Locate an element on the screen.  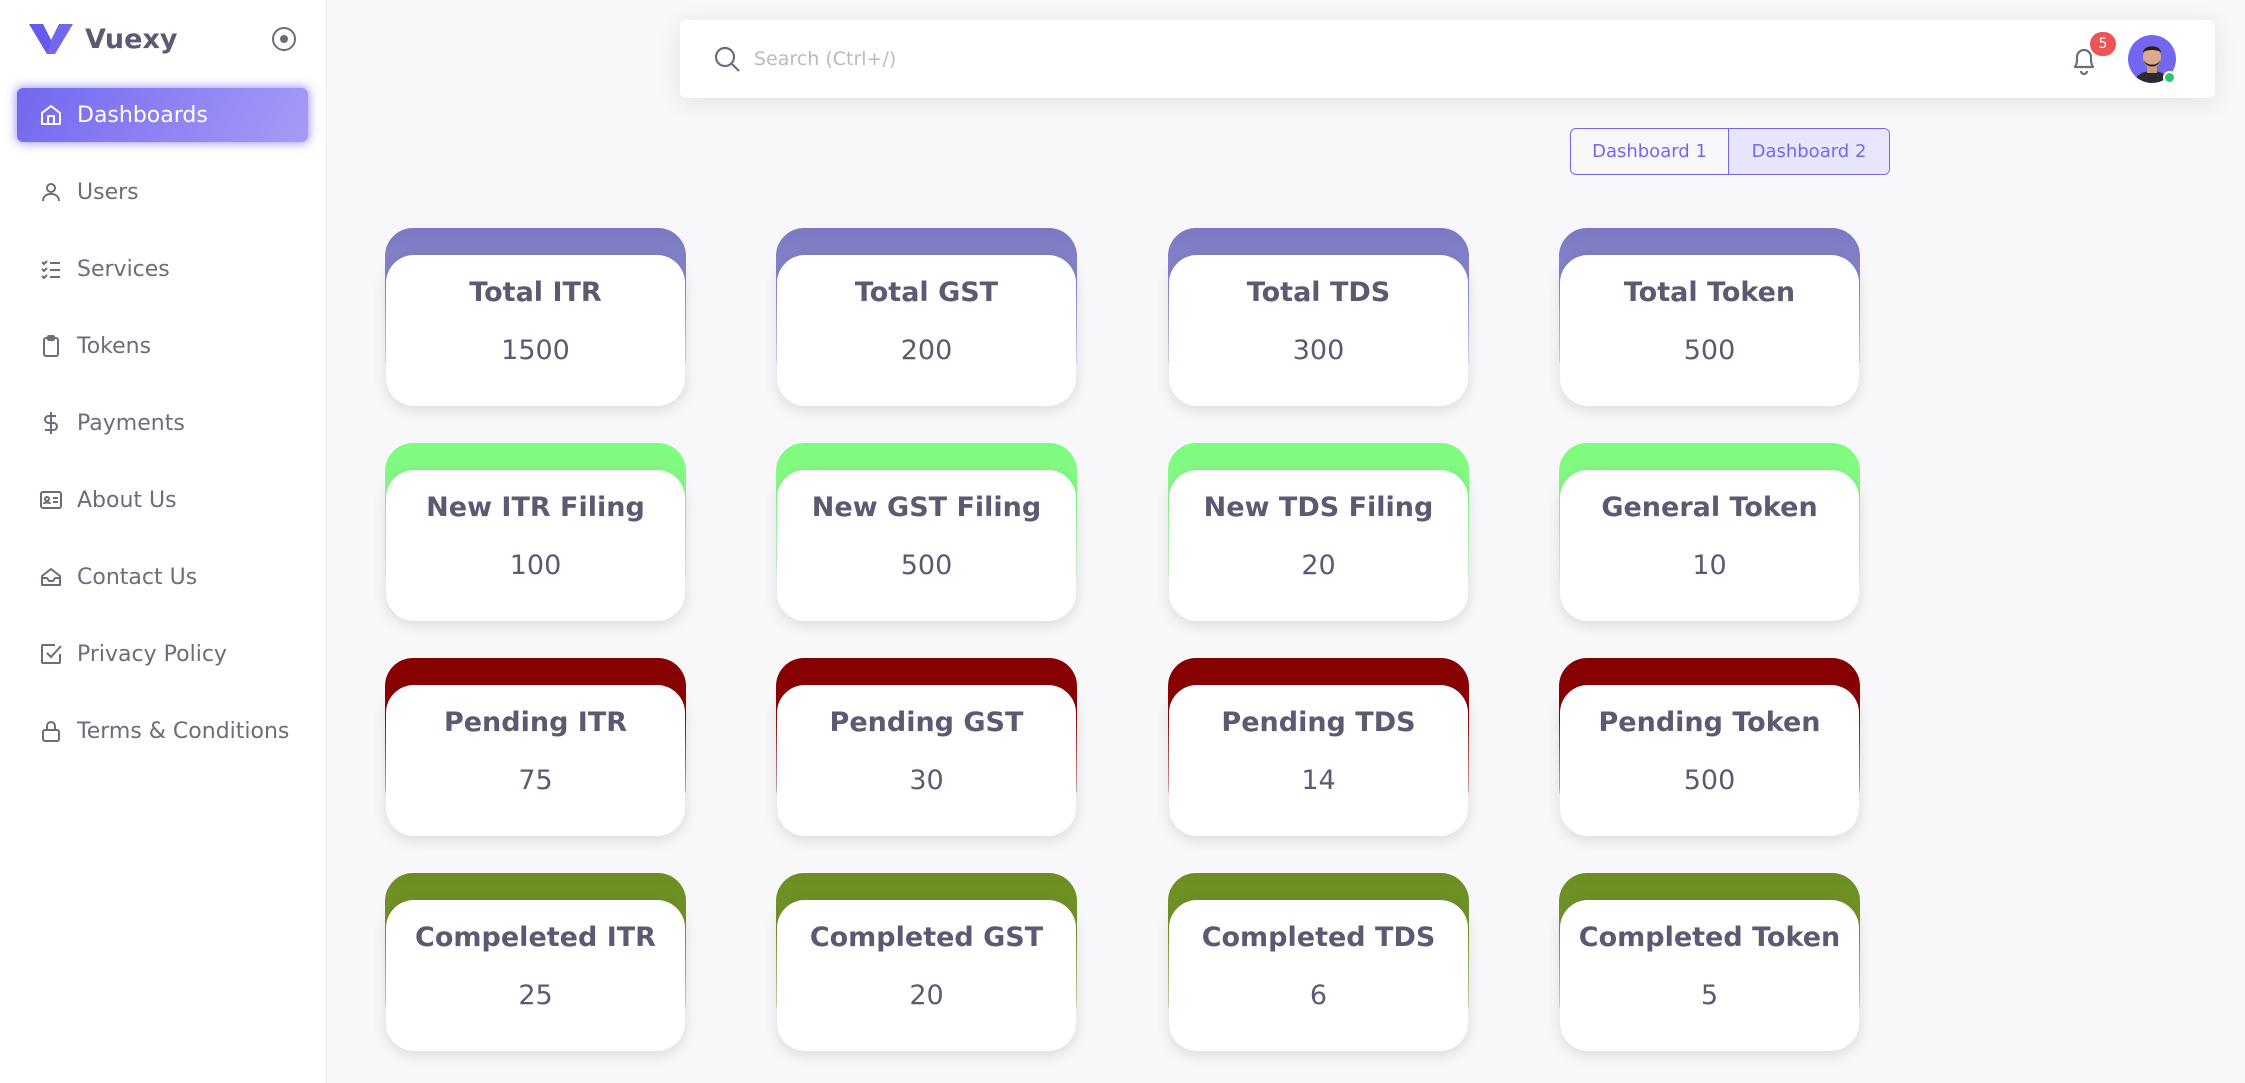
stat-card: Pending GST 30 is located at coordinates (926, 748).